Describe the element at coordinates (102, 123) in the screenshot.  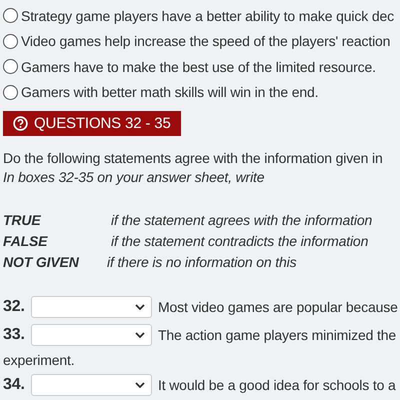
I see `section-title: QUESTIONS 32 - 35` at that location.